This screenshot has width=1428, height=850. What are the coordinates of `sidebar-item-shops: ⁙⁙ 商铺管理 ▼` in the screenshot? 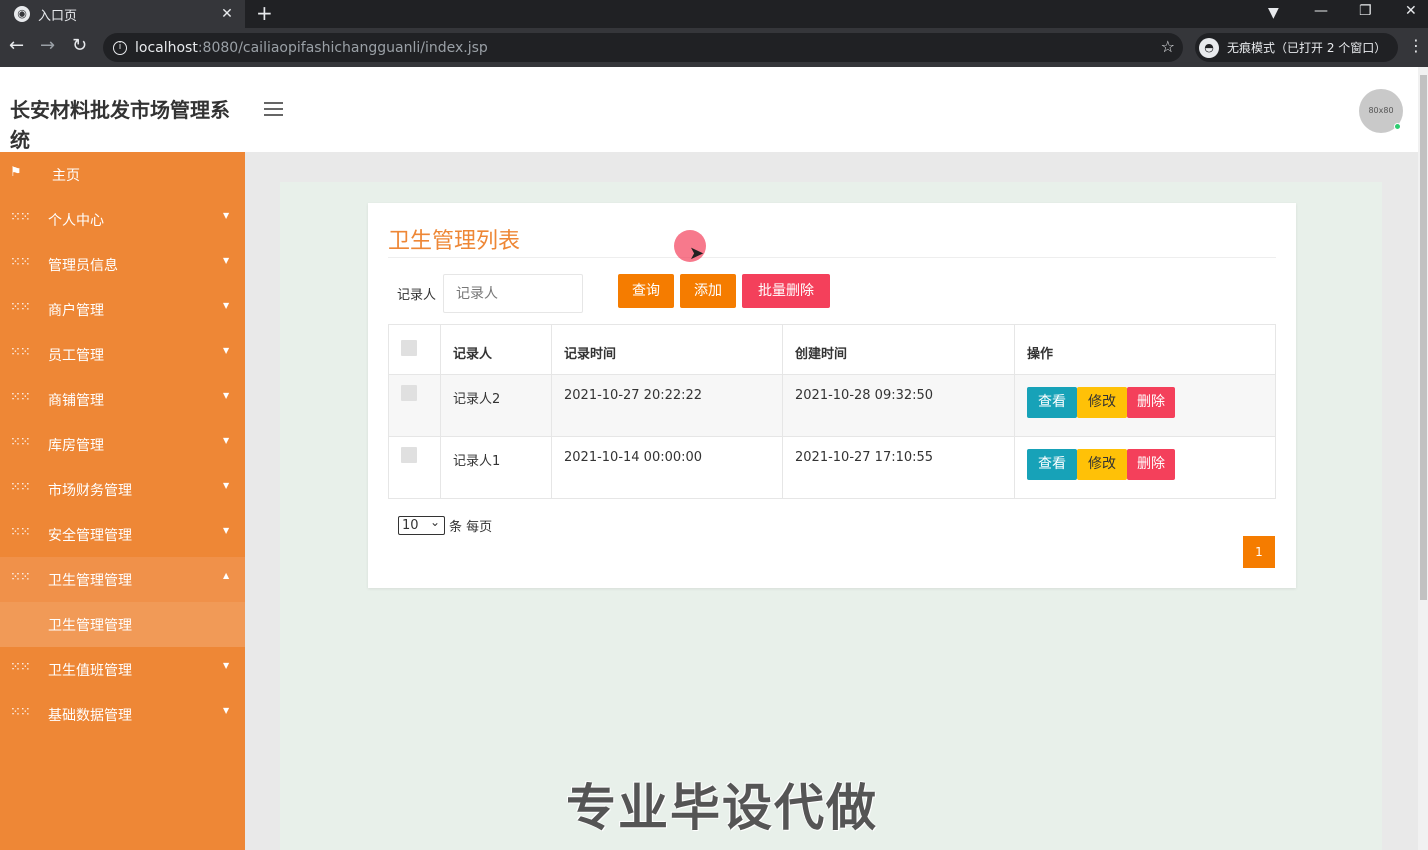 It's located at (122, 399).